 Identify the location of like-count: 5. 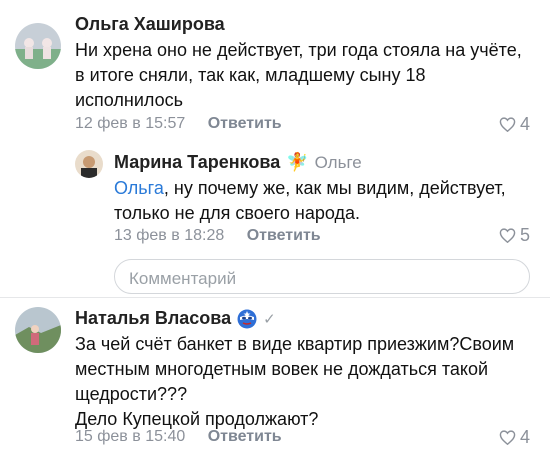
(525, 235).